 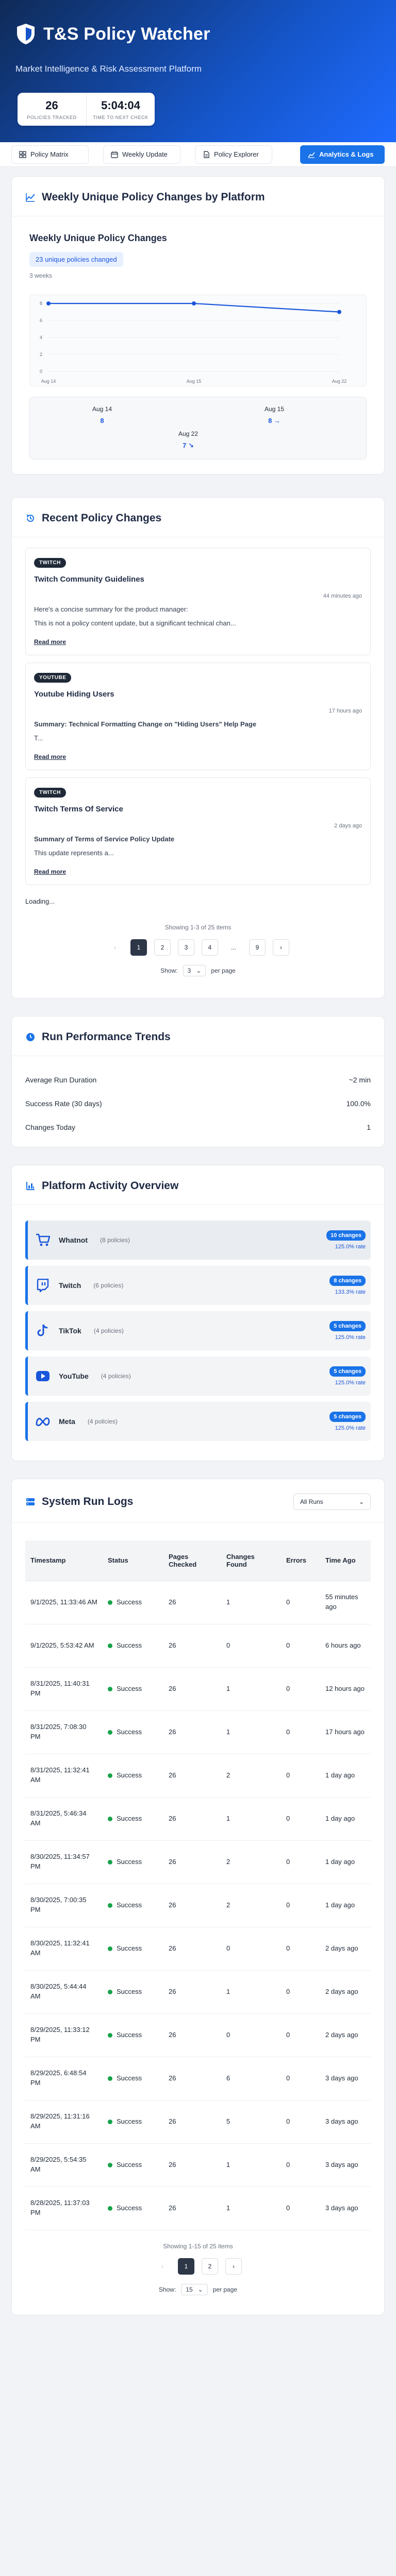 What do you see at coordinates (79, 1502) in the screenshot?
I see `card-title: System Run Logs` at bounding box center [79, 1502].